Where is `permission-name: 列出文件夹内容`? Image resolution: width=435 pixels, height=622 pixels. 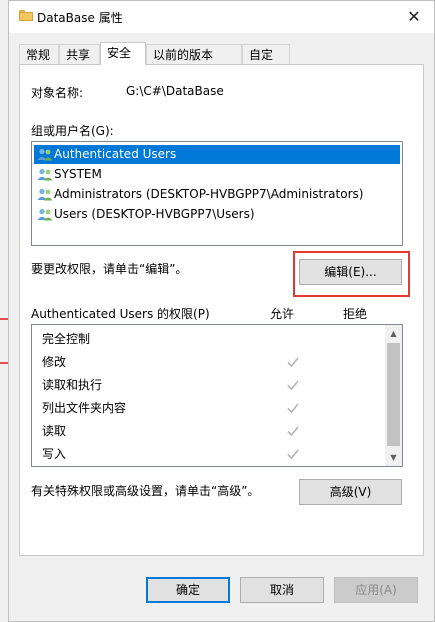
permission-name: 列出文件夹内容 is located at coordinates (84, 408).